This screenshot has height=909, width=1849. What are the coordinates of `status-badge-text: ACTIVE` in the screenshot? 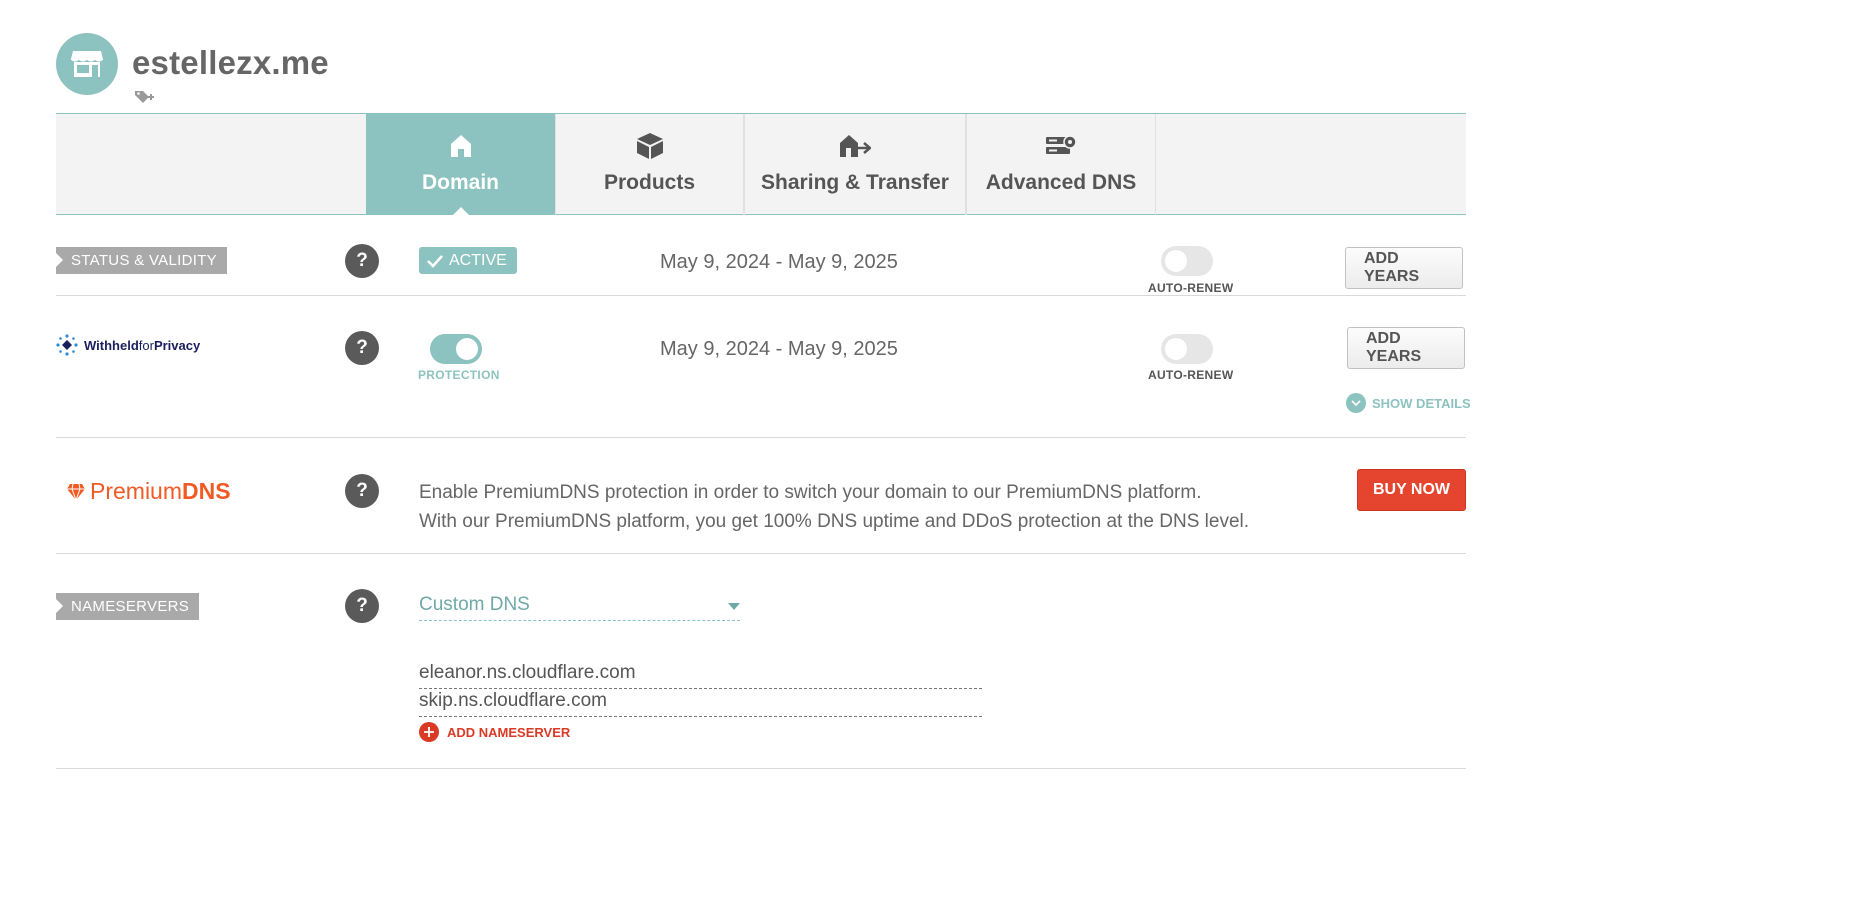 It's located at (478, 260).